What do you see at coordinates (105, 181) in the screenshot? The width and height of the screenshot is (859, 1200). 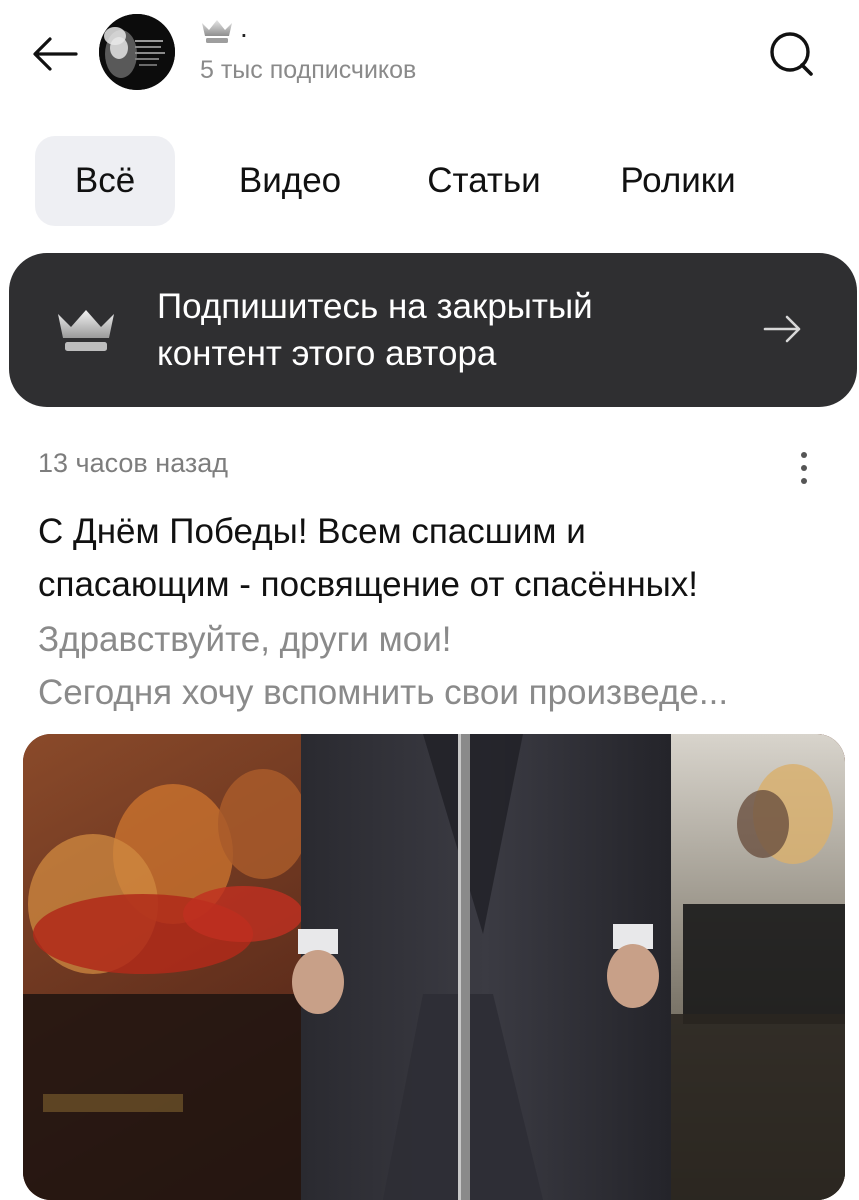 I see `tab-all: Всё` at bounding box center [105, 181].